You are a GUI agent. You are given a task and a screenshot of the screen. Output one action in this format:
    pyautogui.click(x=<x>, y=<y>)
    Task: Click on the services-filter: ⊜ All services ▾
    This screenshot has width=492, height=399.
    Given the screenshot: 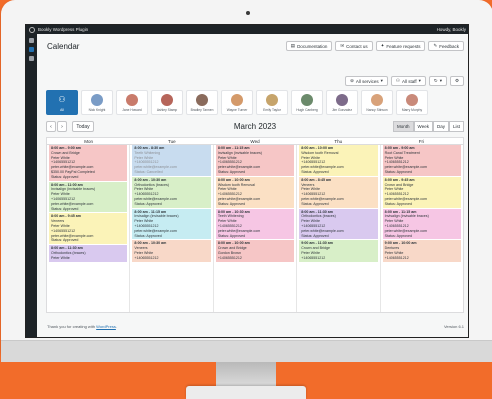 What is the action you would take?
    pyautogui.click(x=366, y=81)
    